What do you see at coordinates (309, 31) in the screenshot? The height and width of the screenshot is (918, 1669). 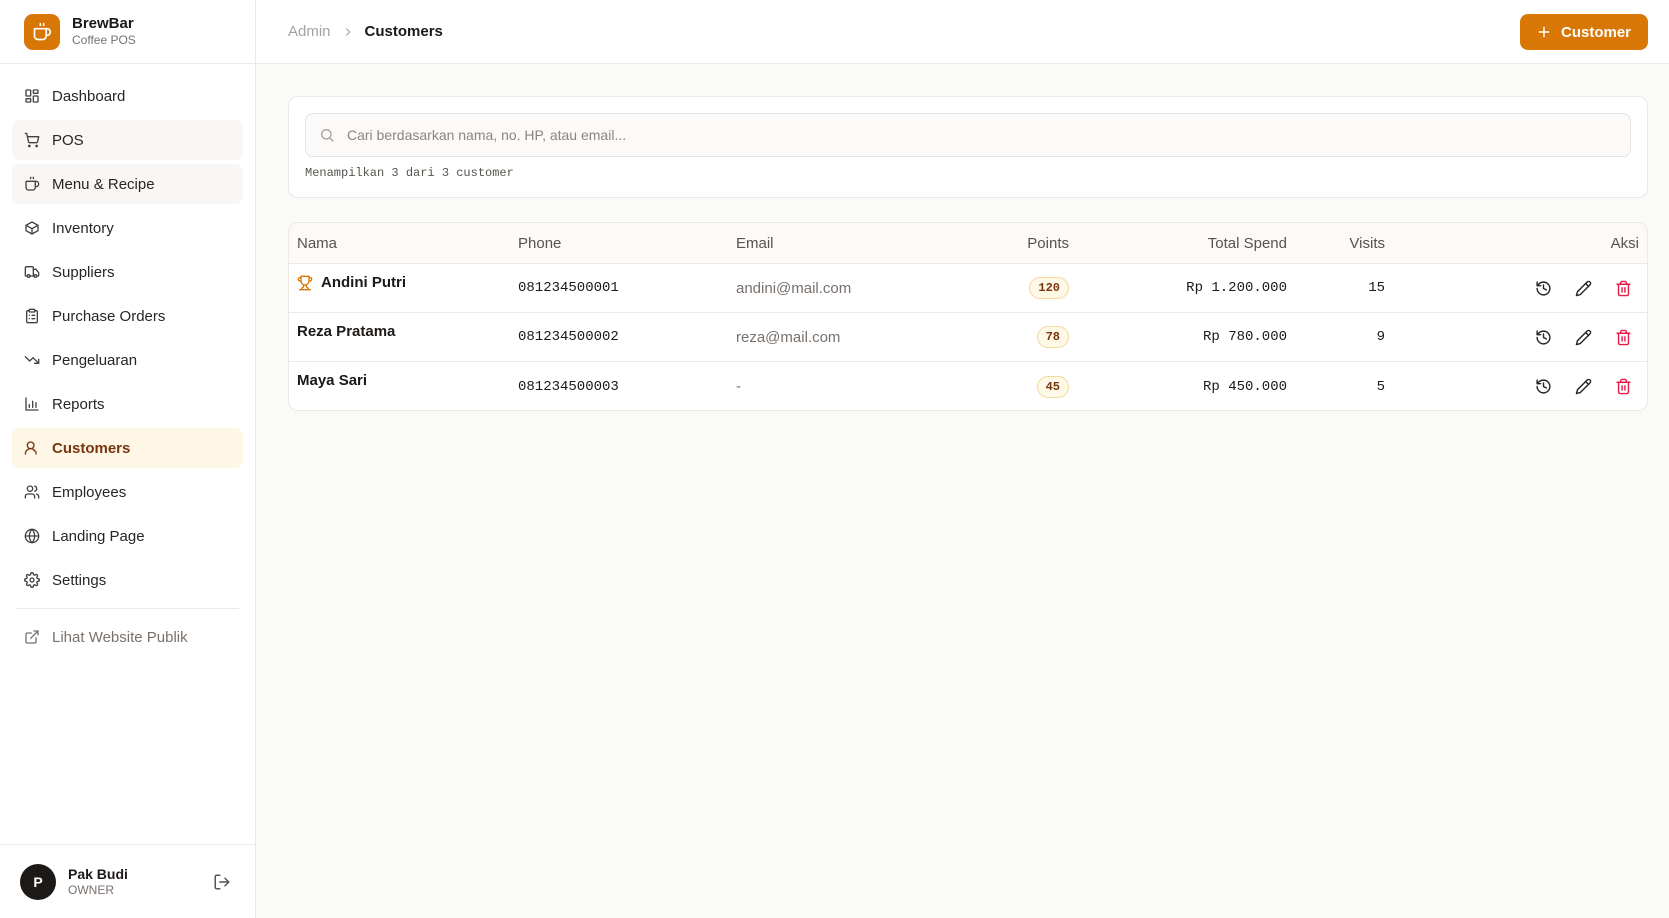 I see `breadcrumb-admin: Admin` at bounding box center [309, 31].